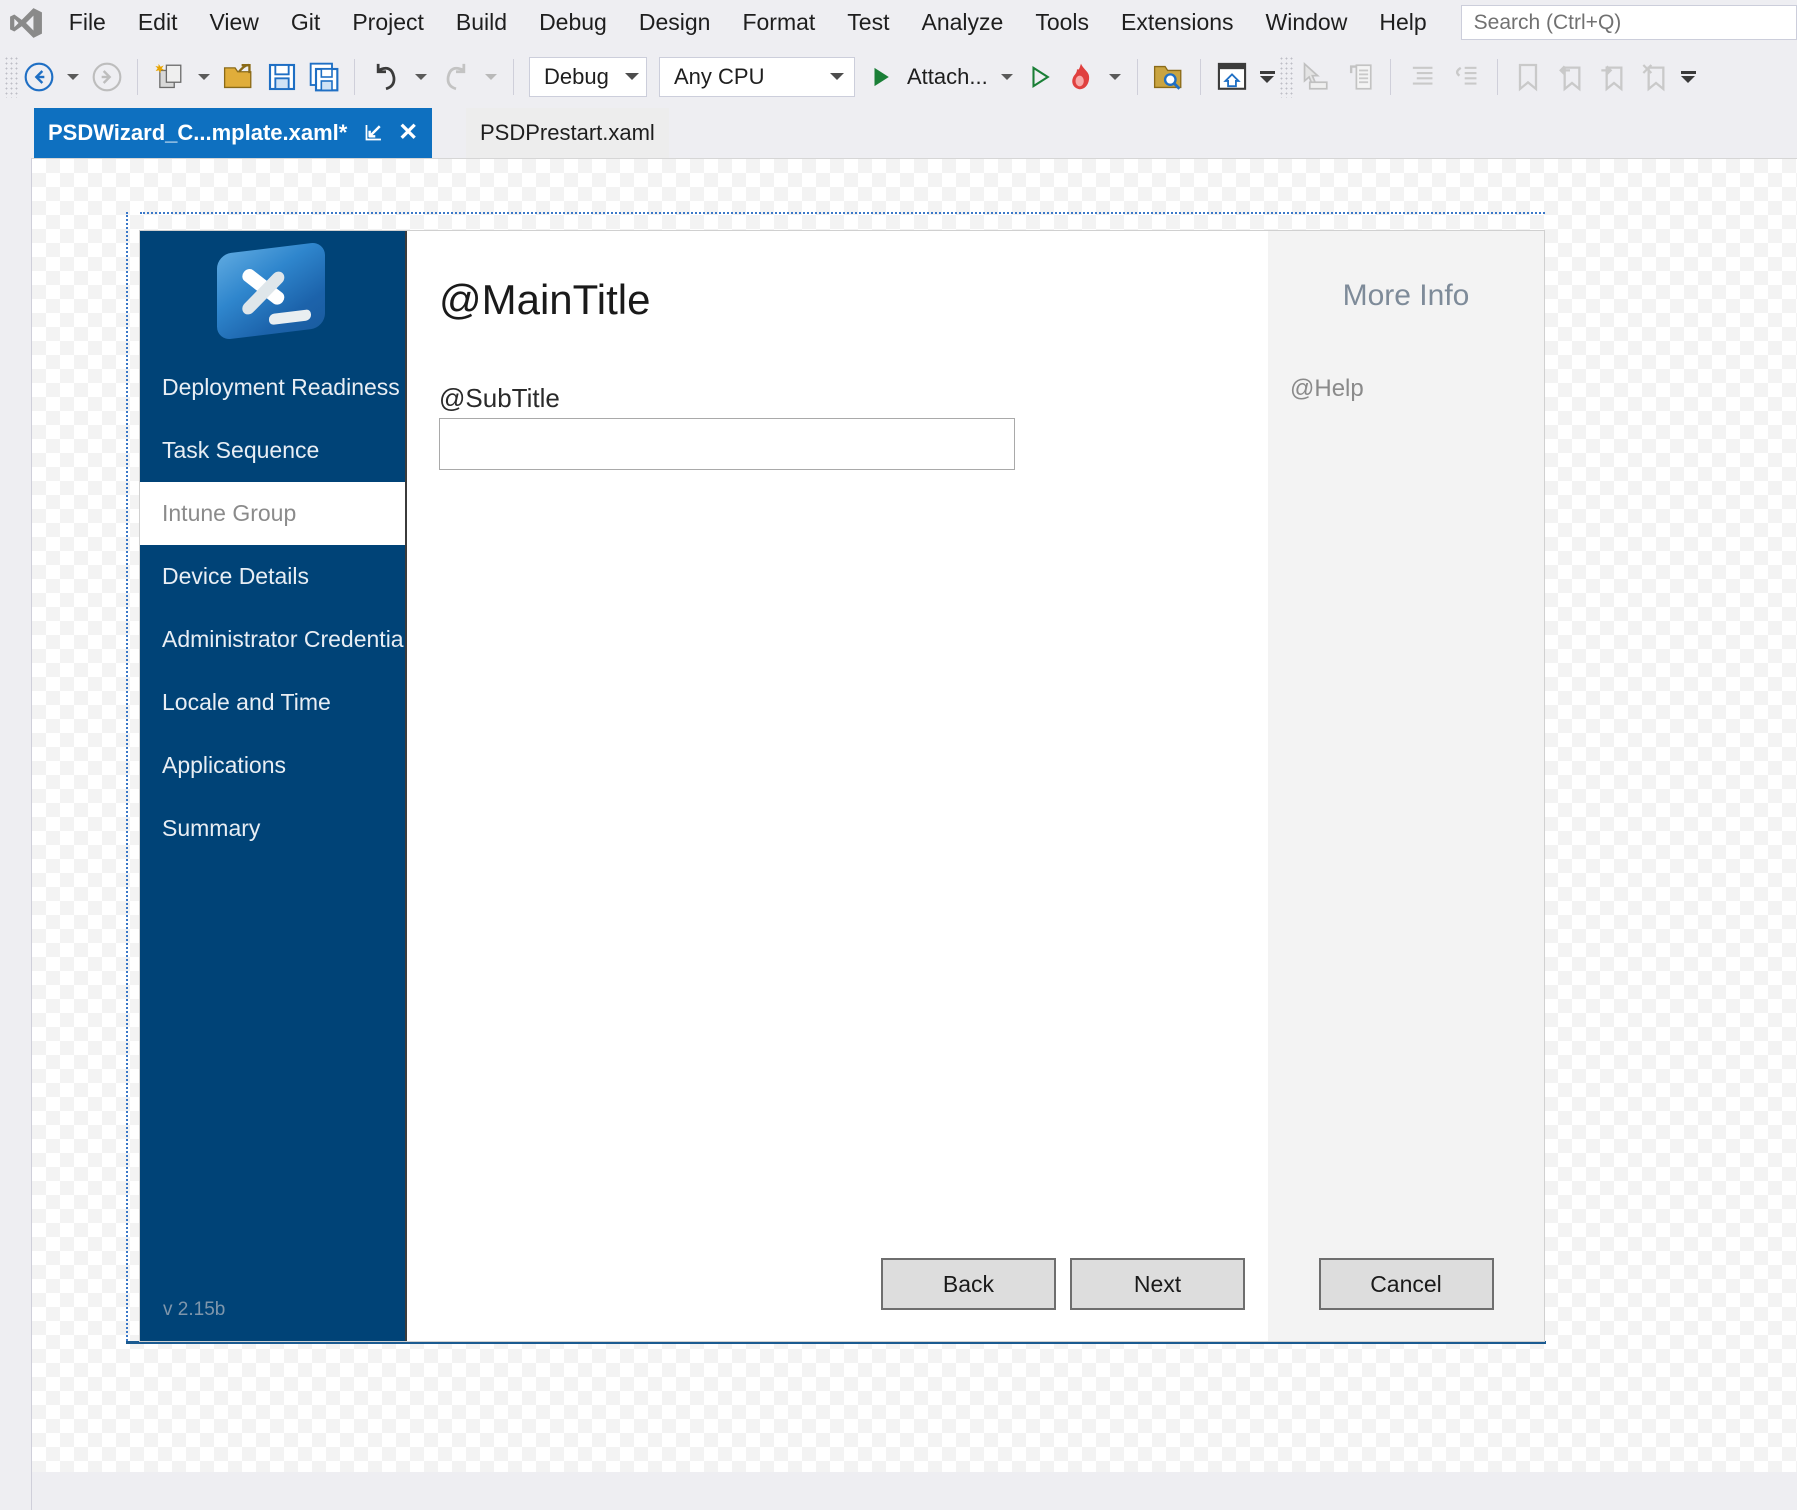  I want to click on configuration-combo: Debug, so click(588, 76).